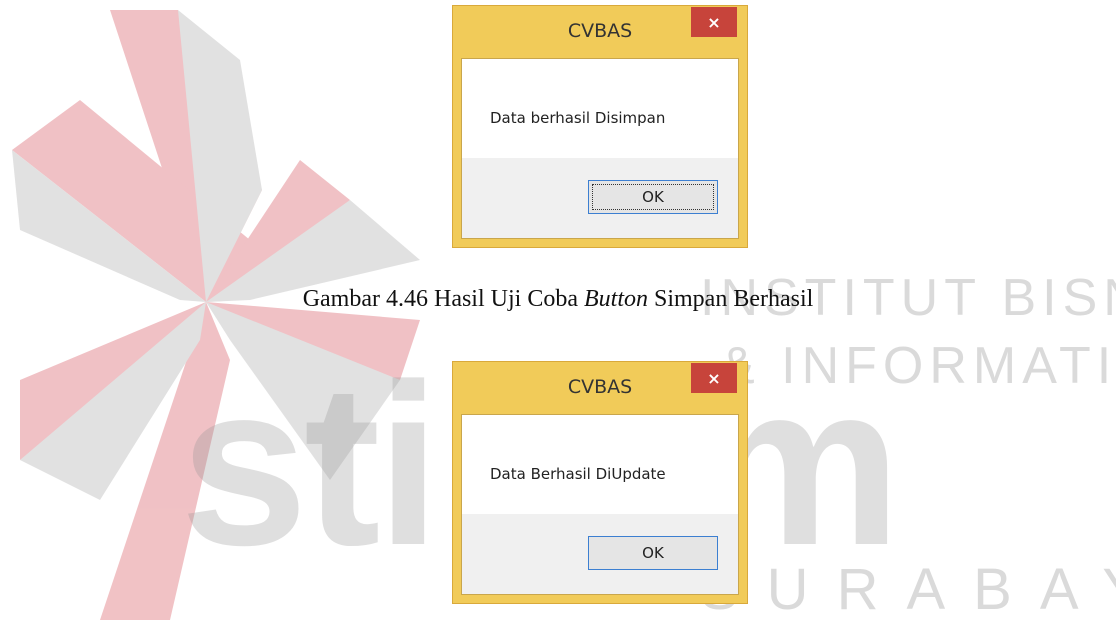  What do you see at coordinates (578, 474) in the screenshot?
I see `dialog-message: Data Berhasil DiUpdate` at bounding box center [578, 474].